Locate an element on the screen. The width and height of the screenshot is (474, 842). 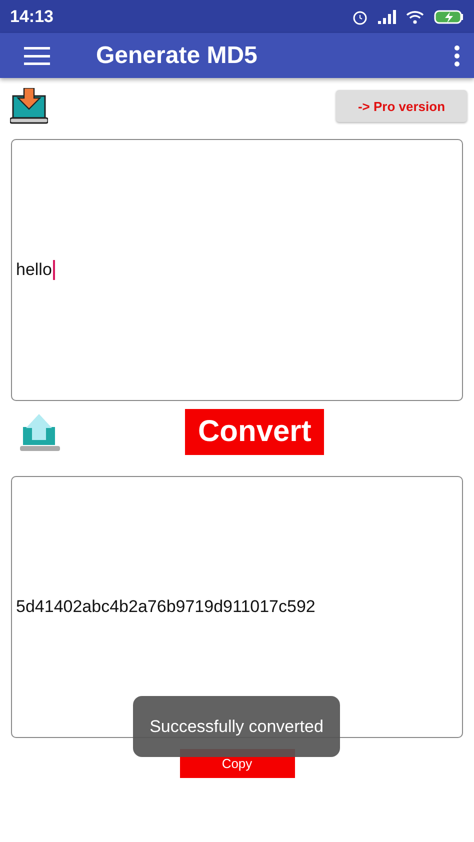
battery-icon is located at coordinates (449, 17).